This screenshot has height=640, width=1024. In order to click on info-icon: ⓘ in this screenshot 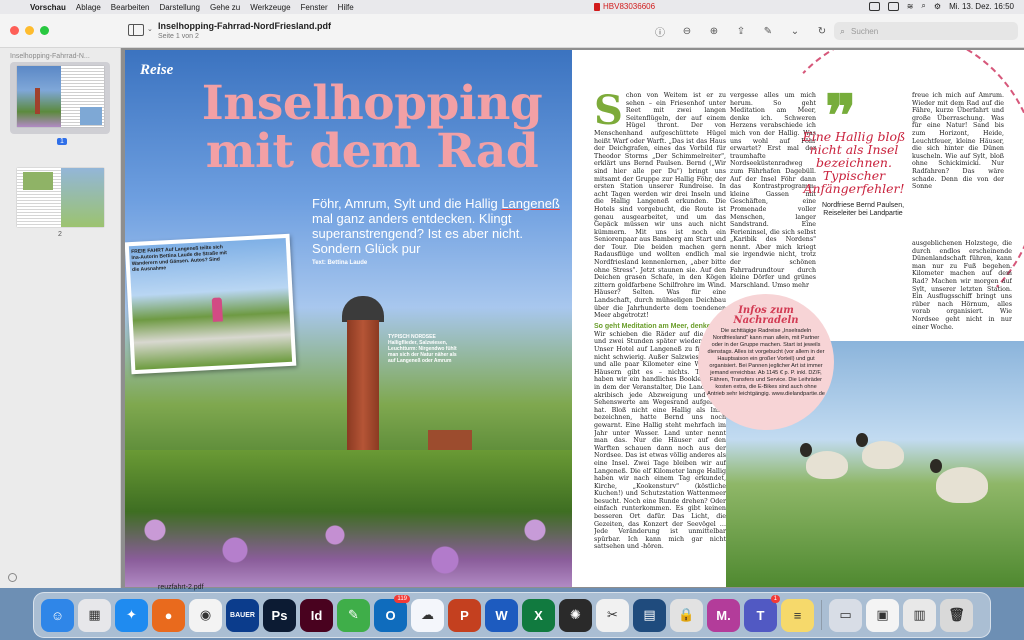, I will do `click(660, 31)`.